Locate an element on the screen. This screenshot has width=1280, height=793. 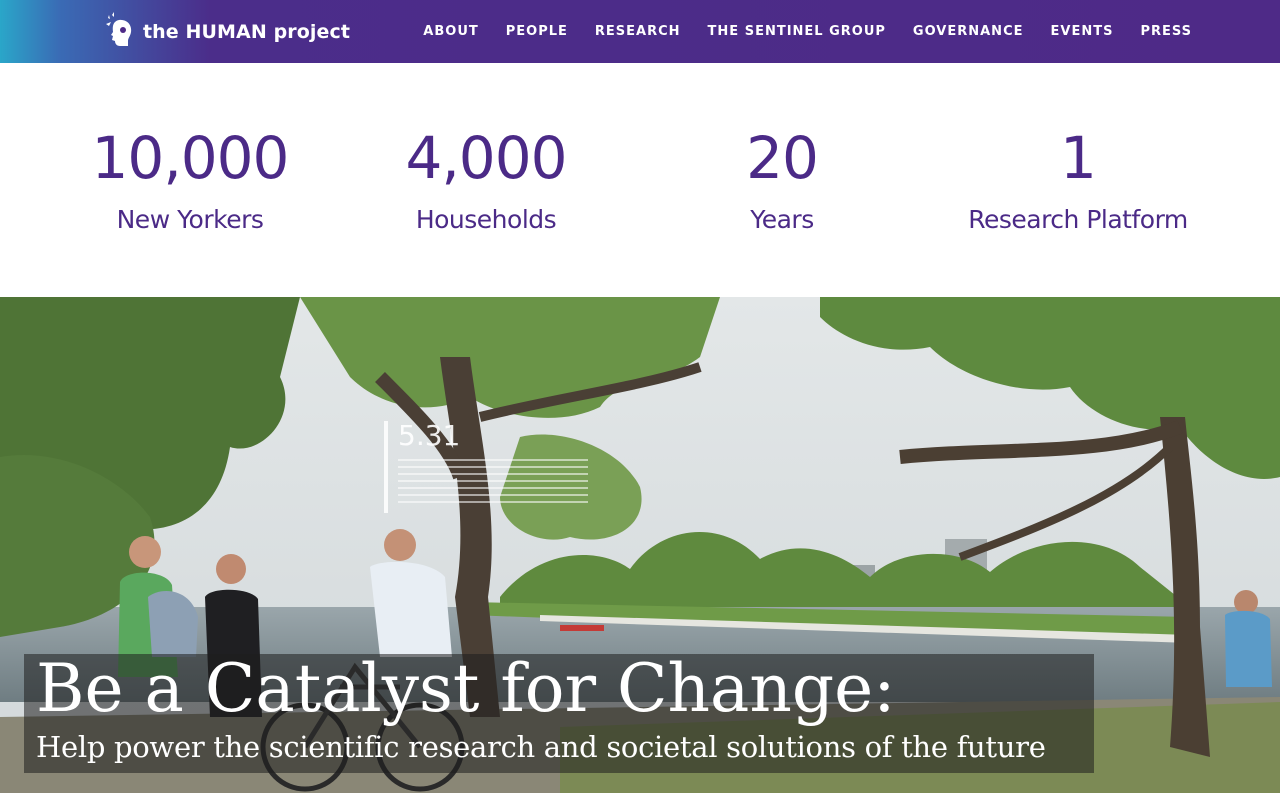
stat-label: Research Platform is located at coordinates (1078, 219).